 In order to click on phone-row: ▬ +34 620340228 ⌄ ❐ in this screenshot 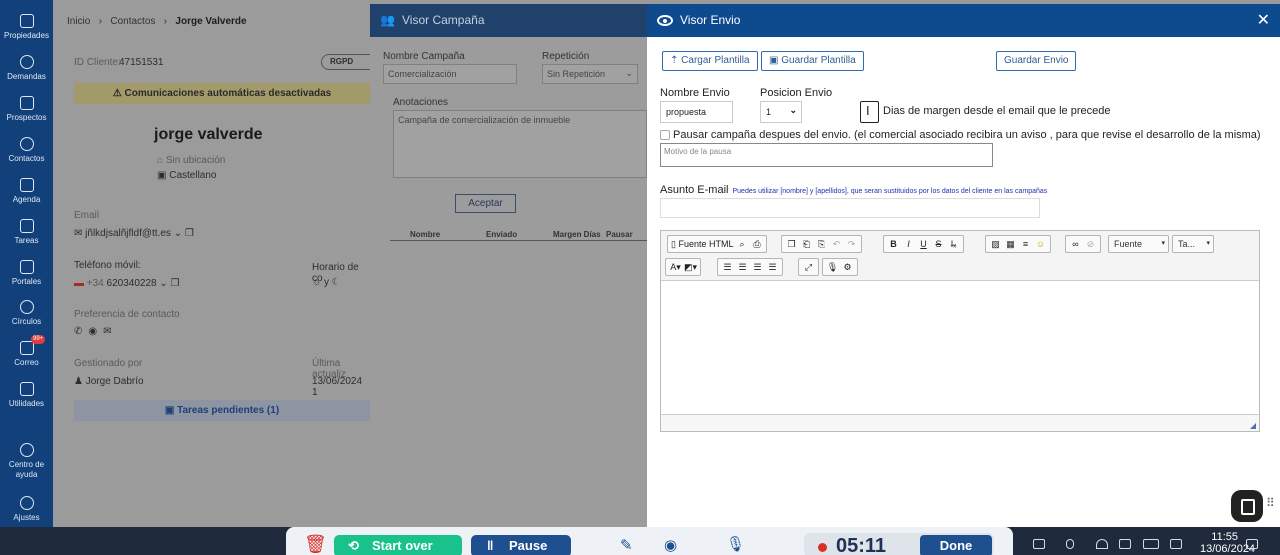, I will do `click(127, 283)`.